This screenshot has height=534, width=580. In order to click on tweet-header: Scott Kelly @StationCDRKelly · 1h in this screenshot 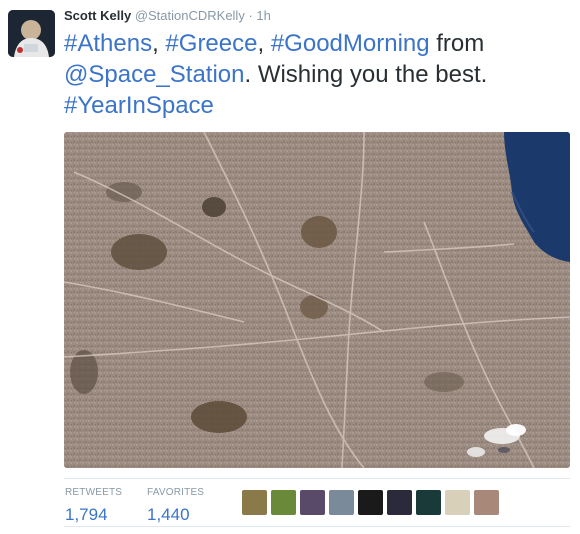, I will do `click(167, 16)`.